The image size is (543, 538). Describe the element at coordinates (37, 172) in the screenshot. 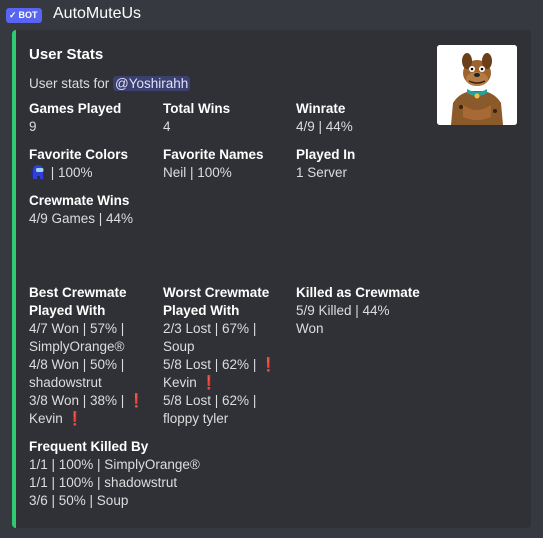

I see `blue-crewmate-icon` at that location.